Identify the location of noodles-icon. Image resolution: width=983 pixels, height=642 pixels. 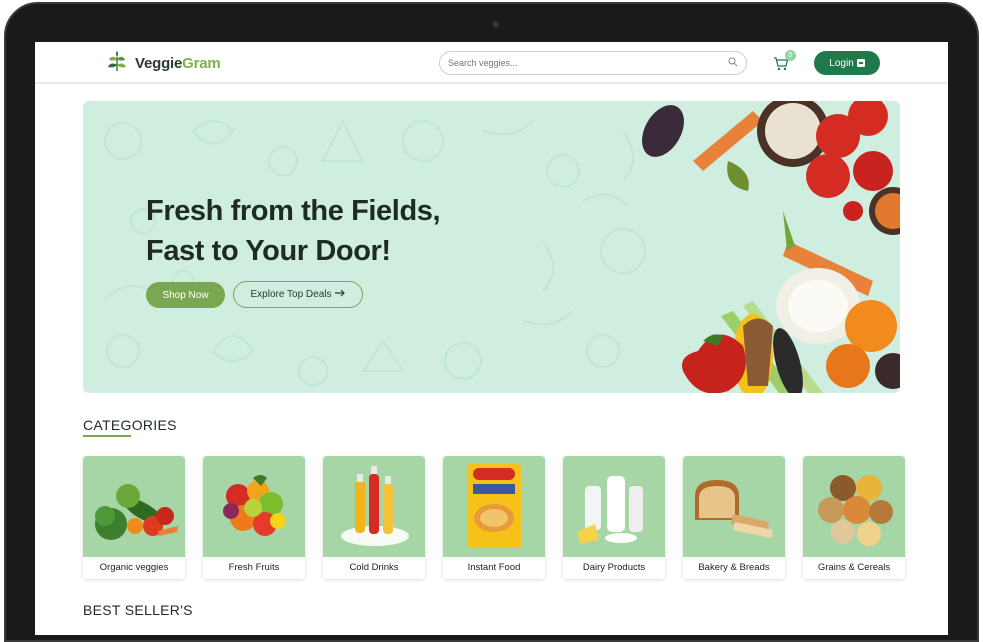
(494, 506).